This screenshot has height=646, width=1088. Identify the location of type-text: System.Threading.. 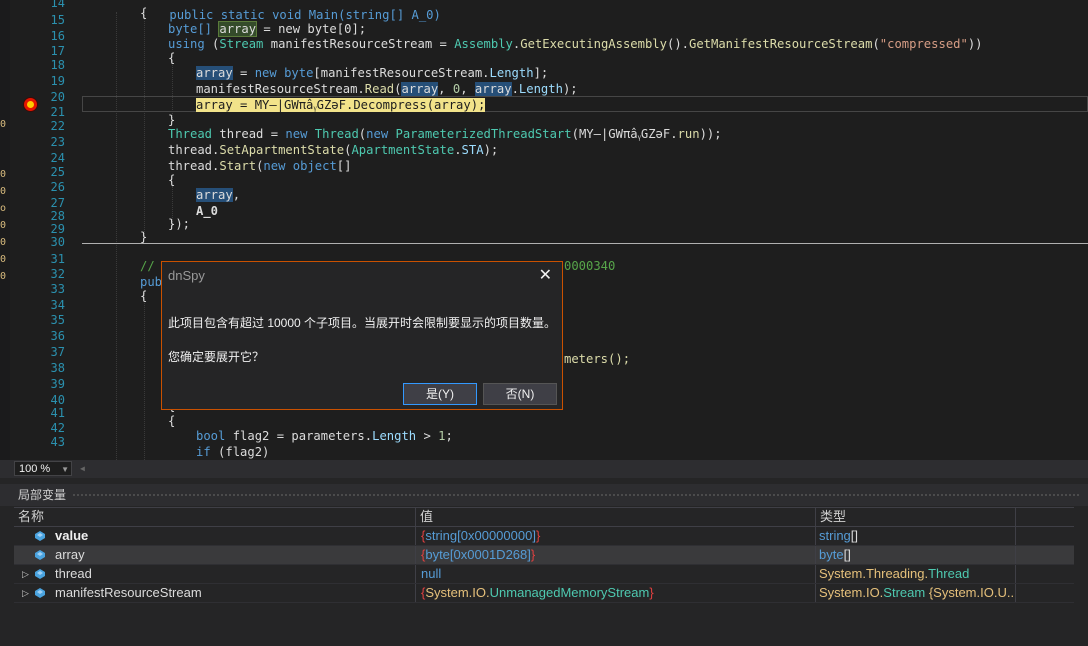
(874, 573).